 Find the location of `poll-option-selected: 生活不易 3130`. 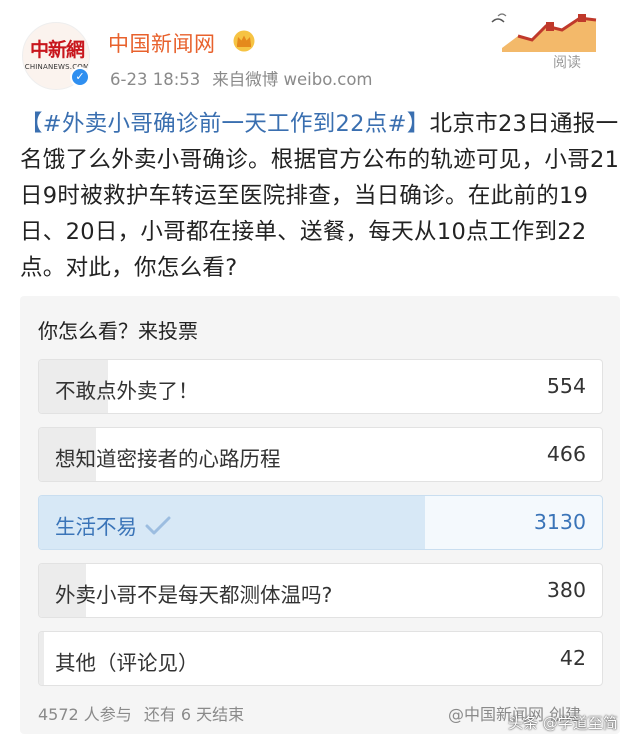

poll-option-selected: 生活不易 3130 is located at coordinates (320, 522).